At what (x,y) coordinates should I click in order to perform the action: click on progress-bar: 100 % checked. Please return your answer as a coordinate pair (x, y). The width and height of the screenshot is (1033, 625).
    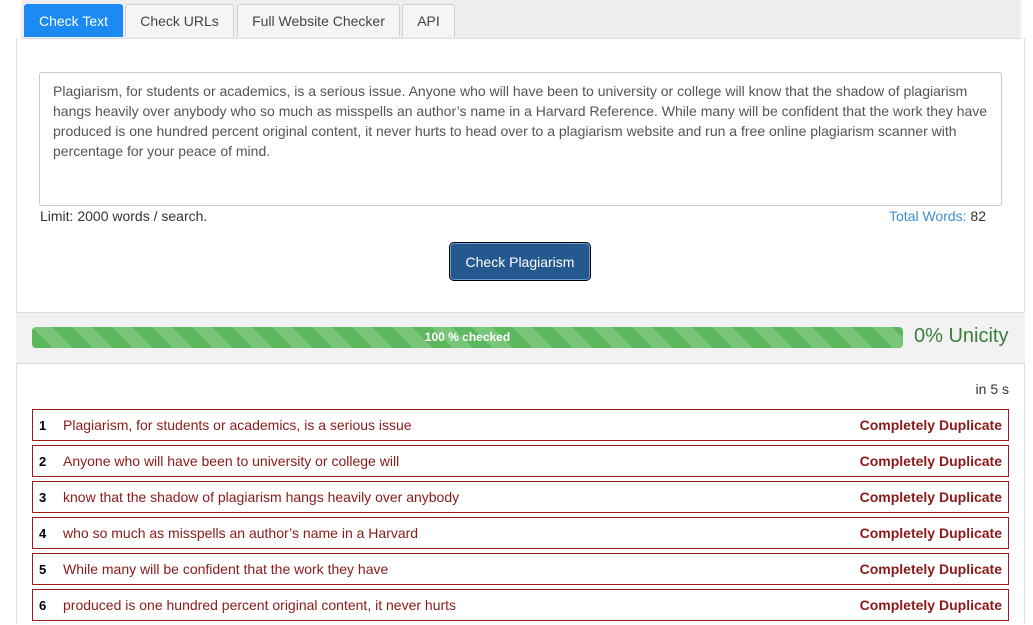
    Looking at the image, I should click on (467, 337).